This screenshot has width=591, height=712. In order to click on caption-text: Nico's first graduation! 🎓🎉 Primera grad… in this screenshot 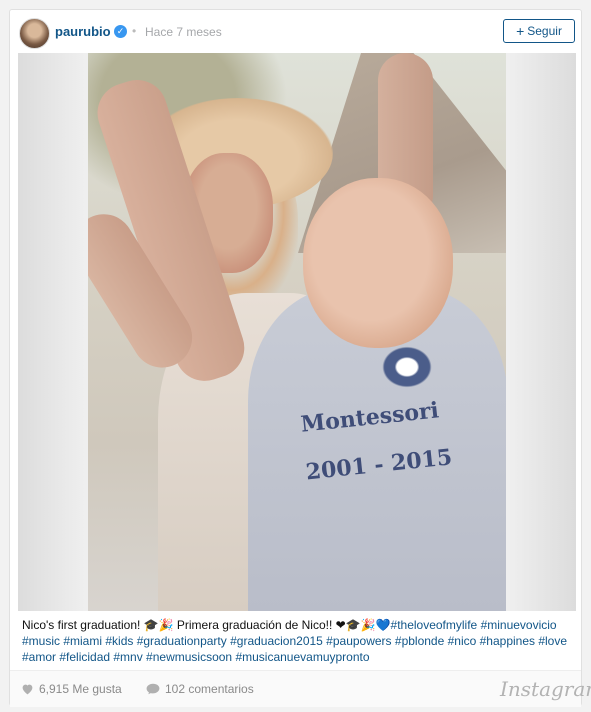, I will do `click(206, 625)`.